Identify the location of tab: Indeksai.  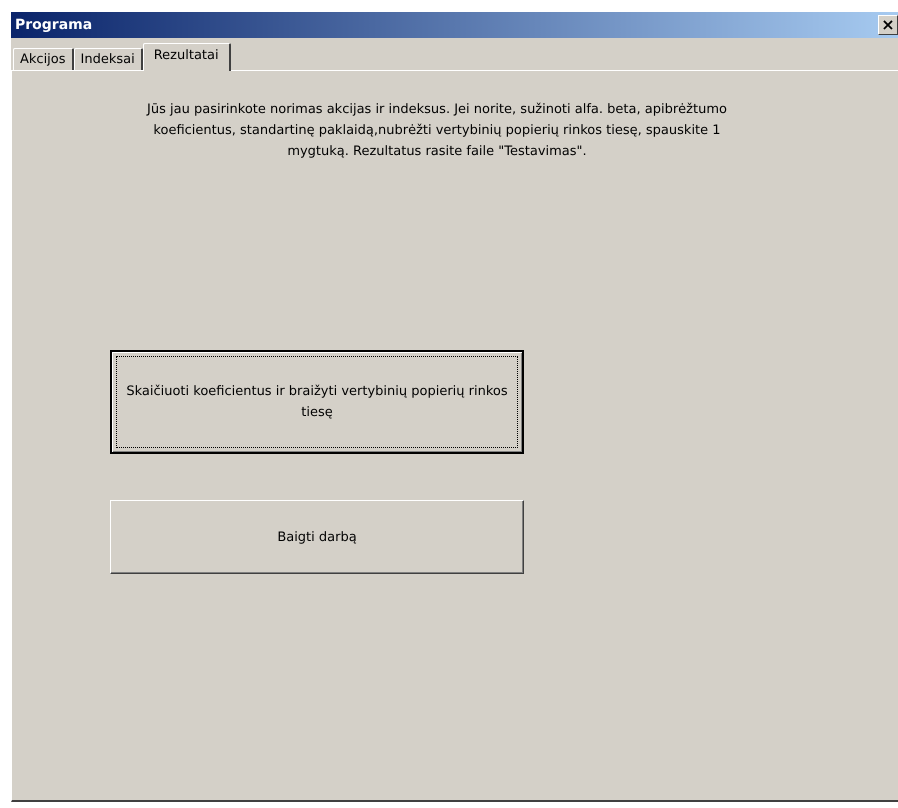
(108, 59).